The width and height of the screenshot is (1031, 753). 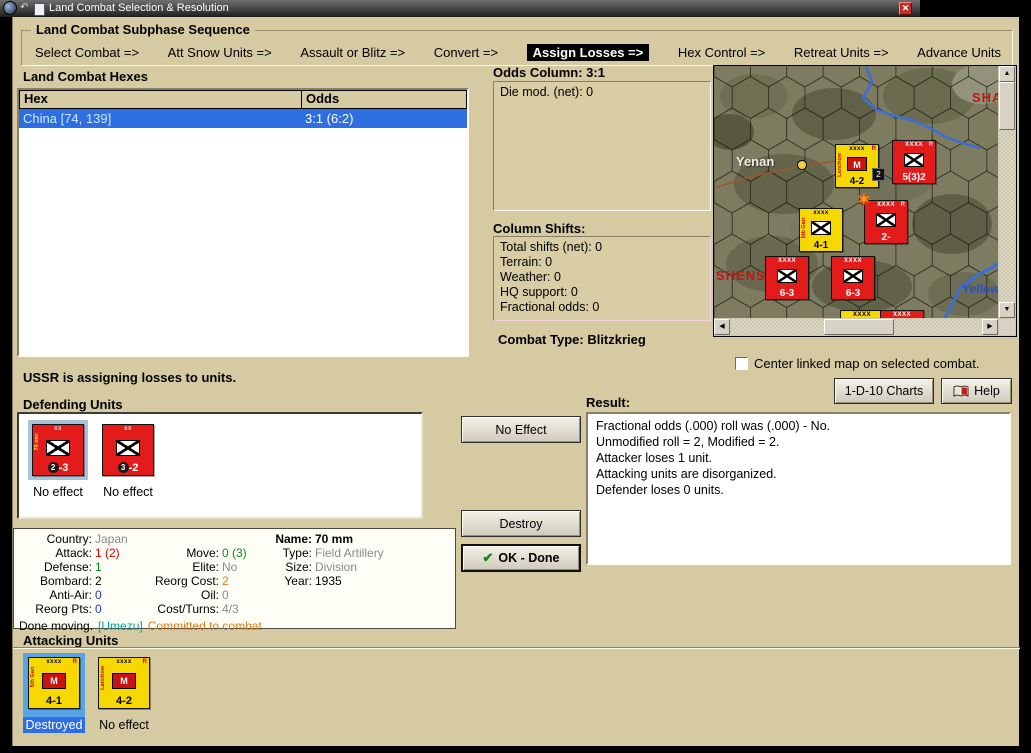 I want to click on column-shifts-title: Column Shifts:, so click(x=539, y=228).